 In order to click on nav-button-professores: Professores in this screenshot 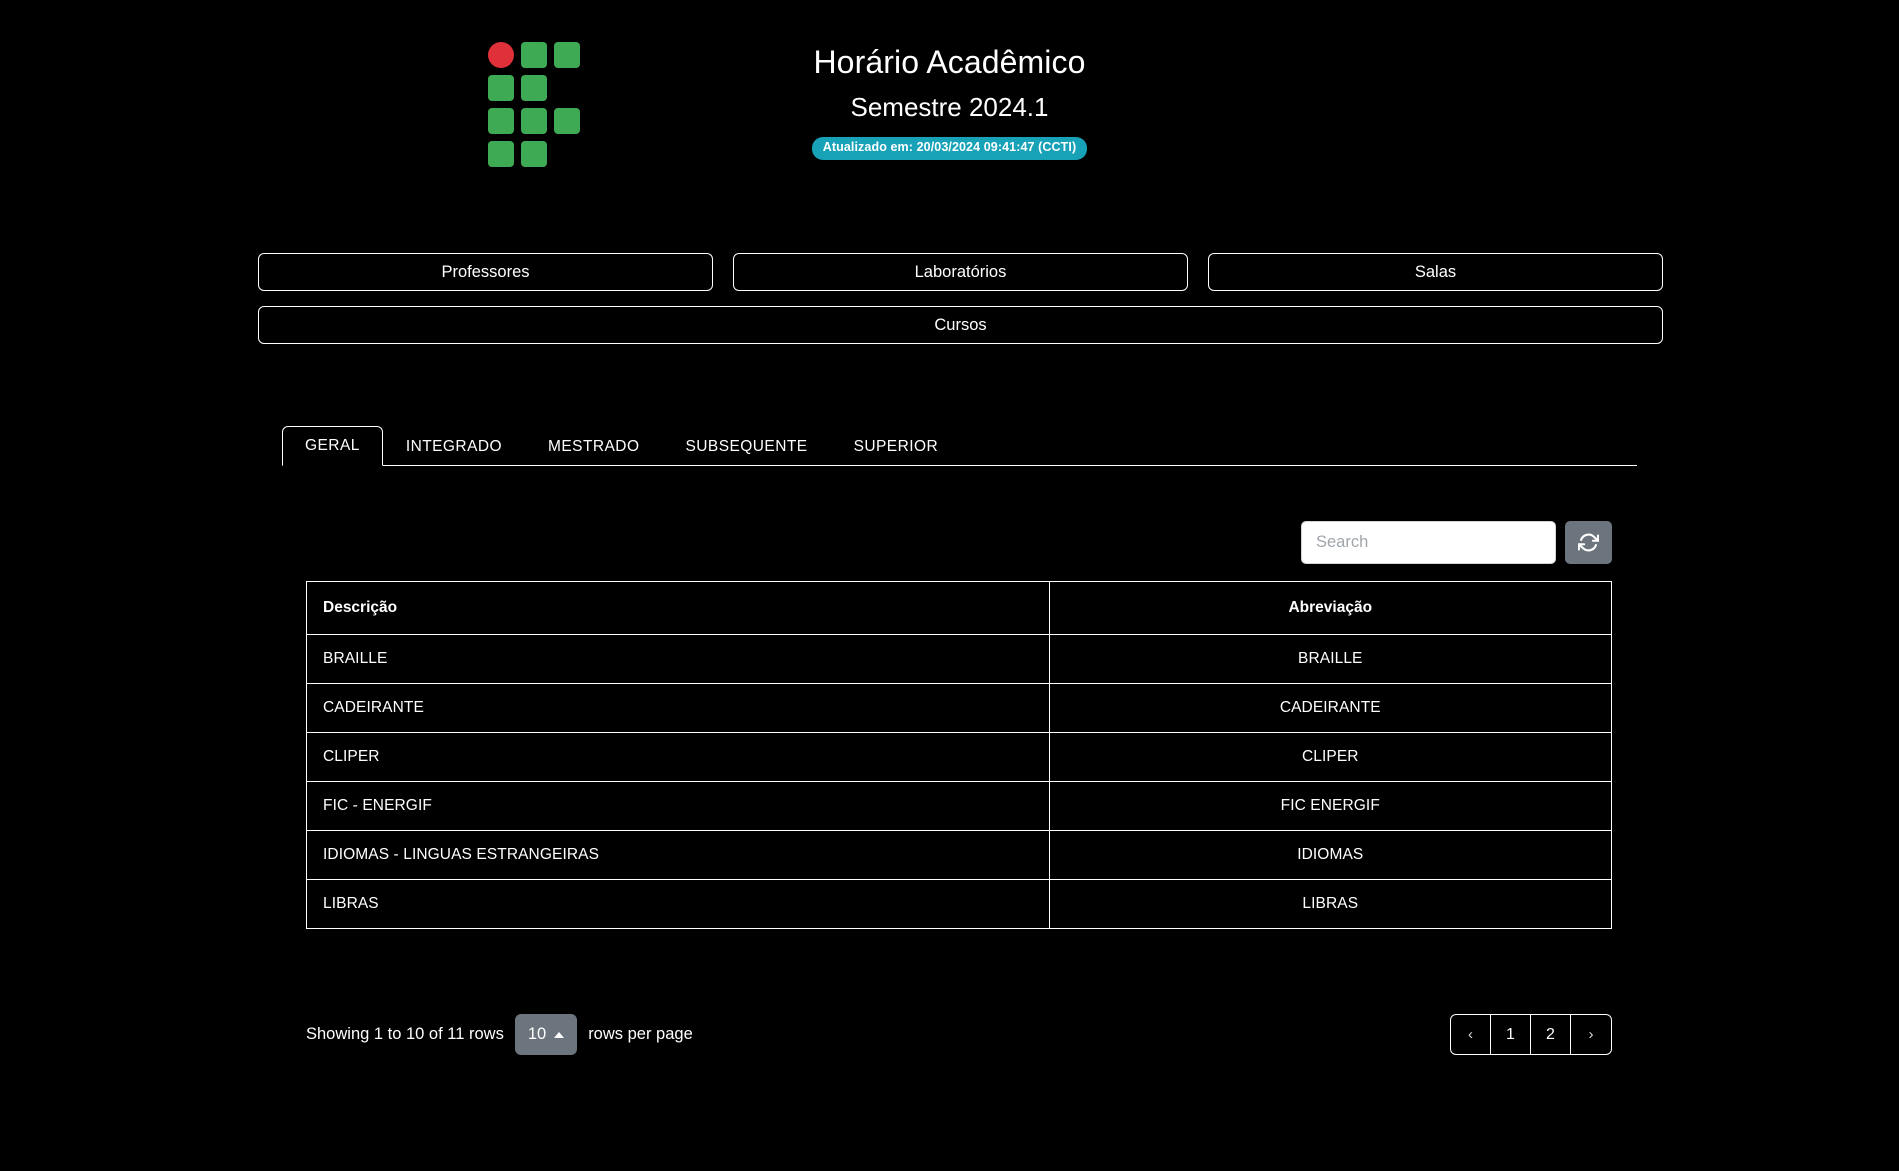, I will do `click(485, 272)`.